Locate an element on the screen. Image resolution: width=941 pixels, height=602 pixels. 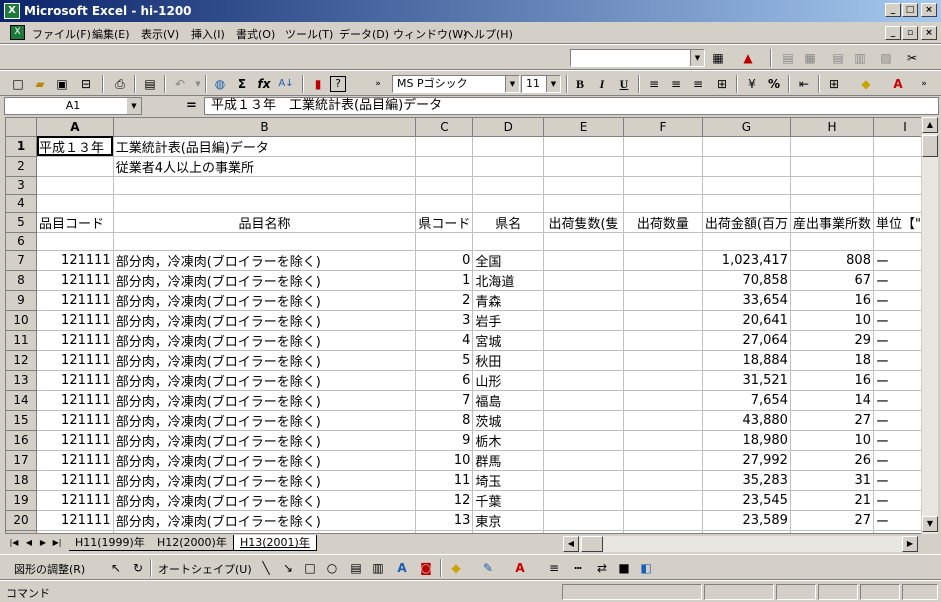
by-row-icon: ▤ is located at coordinates (838, 58).